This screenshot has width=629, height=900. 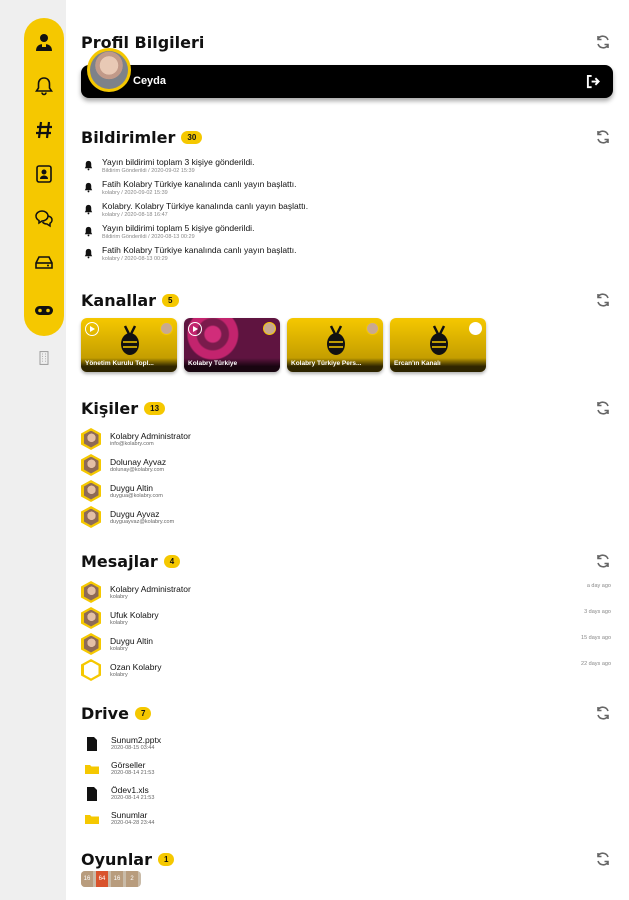 I want to click on contact-item: Dolunay Ayvaz dolunay@kolabry.com, so click(x=346, y=465).